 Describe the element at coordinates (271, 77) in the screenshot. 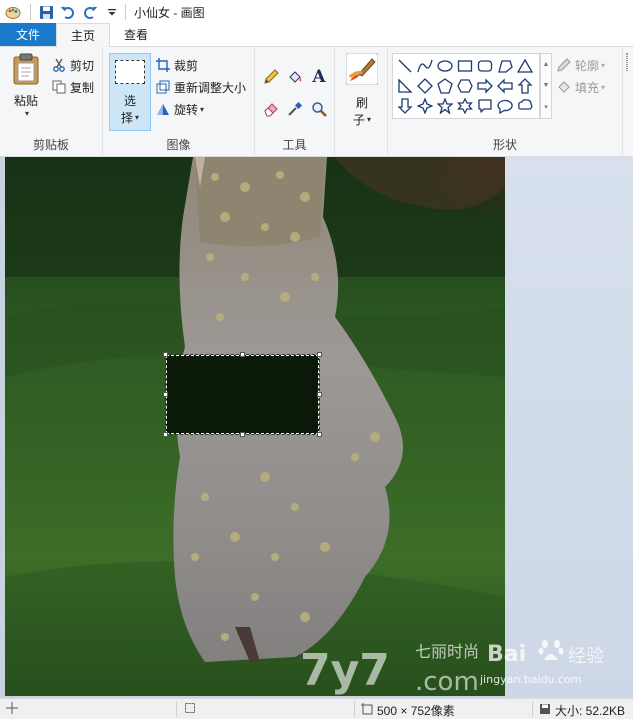

I see `pencil-icon` at that location.